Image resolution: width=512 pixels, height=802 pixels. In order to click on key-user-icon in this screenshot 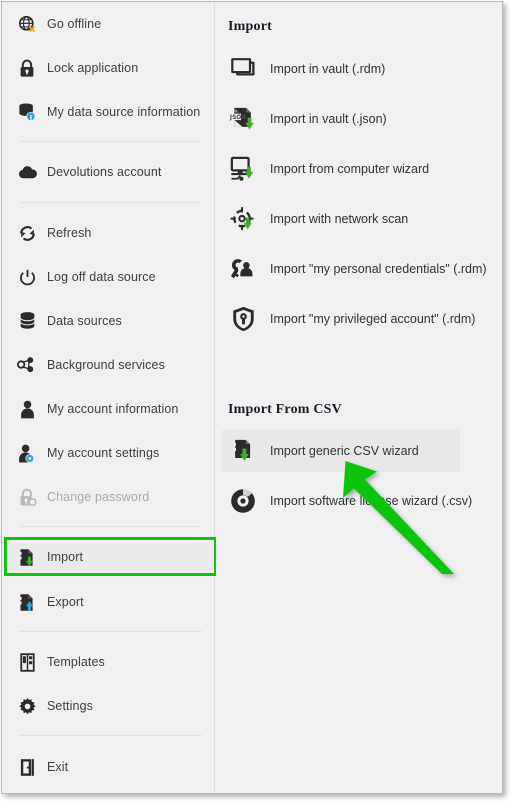, I will do `click(243, 269)`.